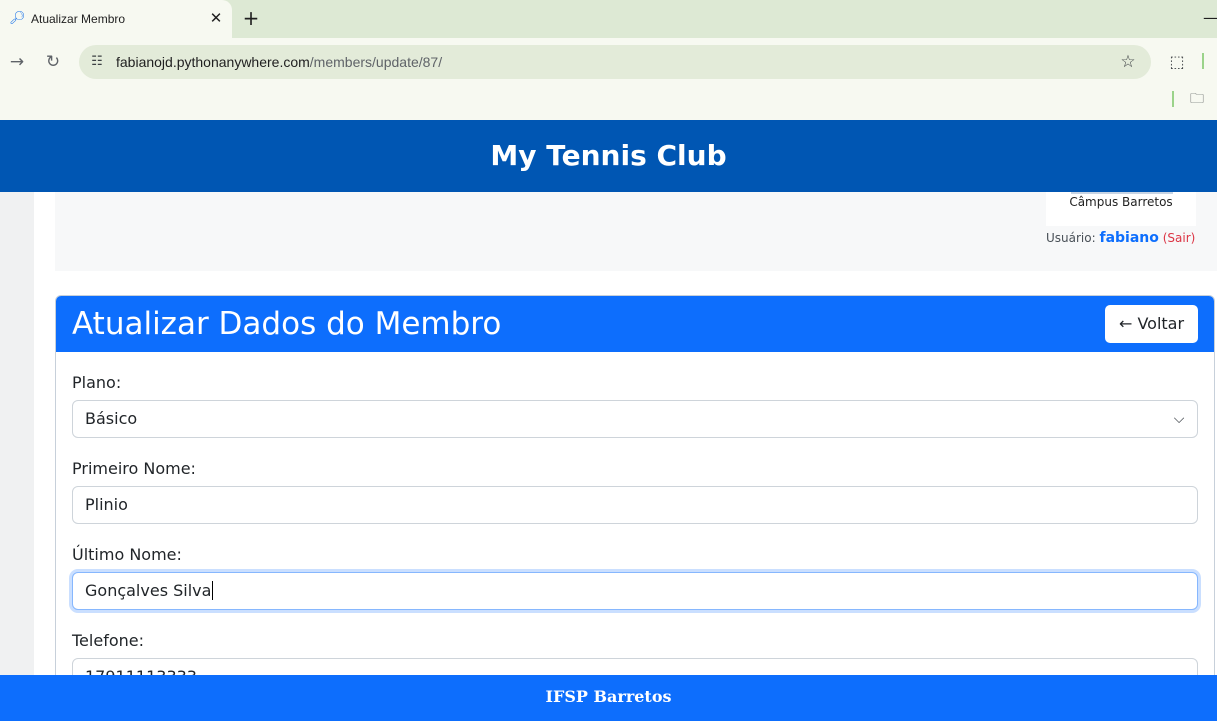 The height and width of the screenshot is (721, 1217). What do you see at coordinates (78, 19) in the screenshot?
I see `tab-title: Atualizar Membro` at bounding box center [78, 19].